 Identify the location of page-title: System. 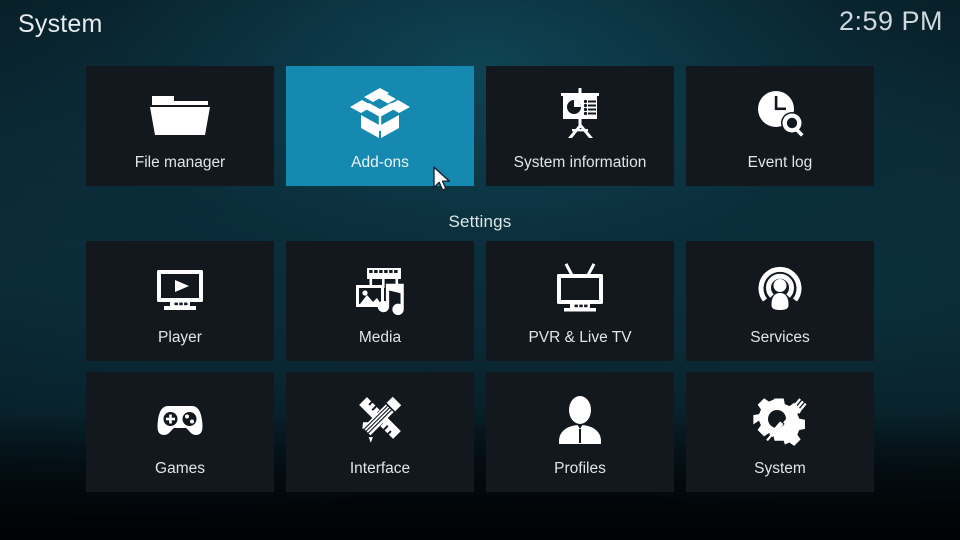
(60, 24).